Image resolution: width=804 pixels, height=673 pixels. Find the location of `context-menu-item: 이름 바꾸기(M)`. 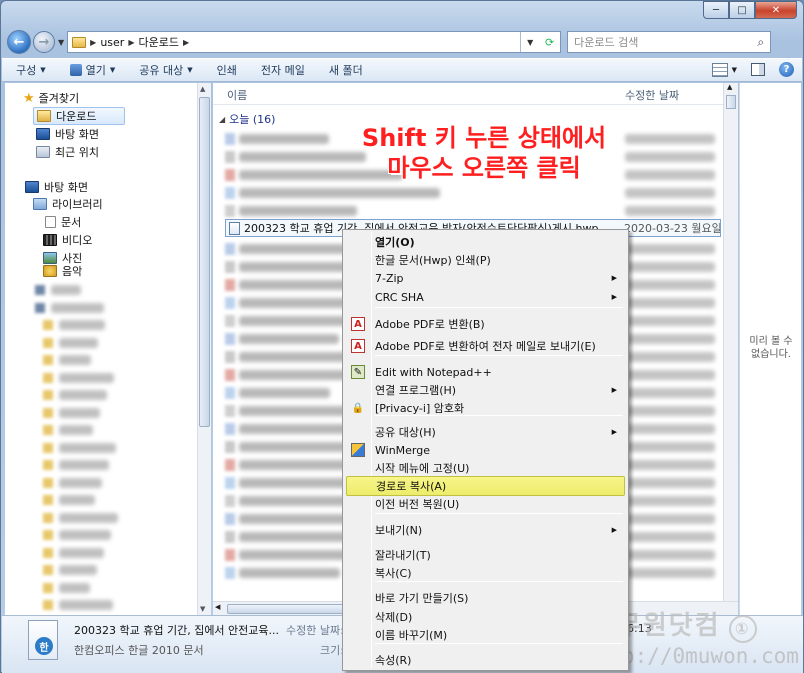

context-menu-item: 이름 바꾸기(M) is located at coordinates (485, 635).